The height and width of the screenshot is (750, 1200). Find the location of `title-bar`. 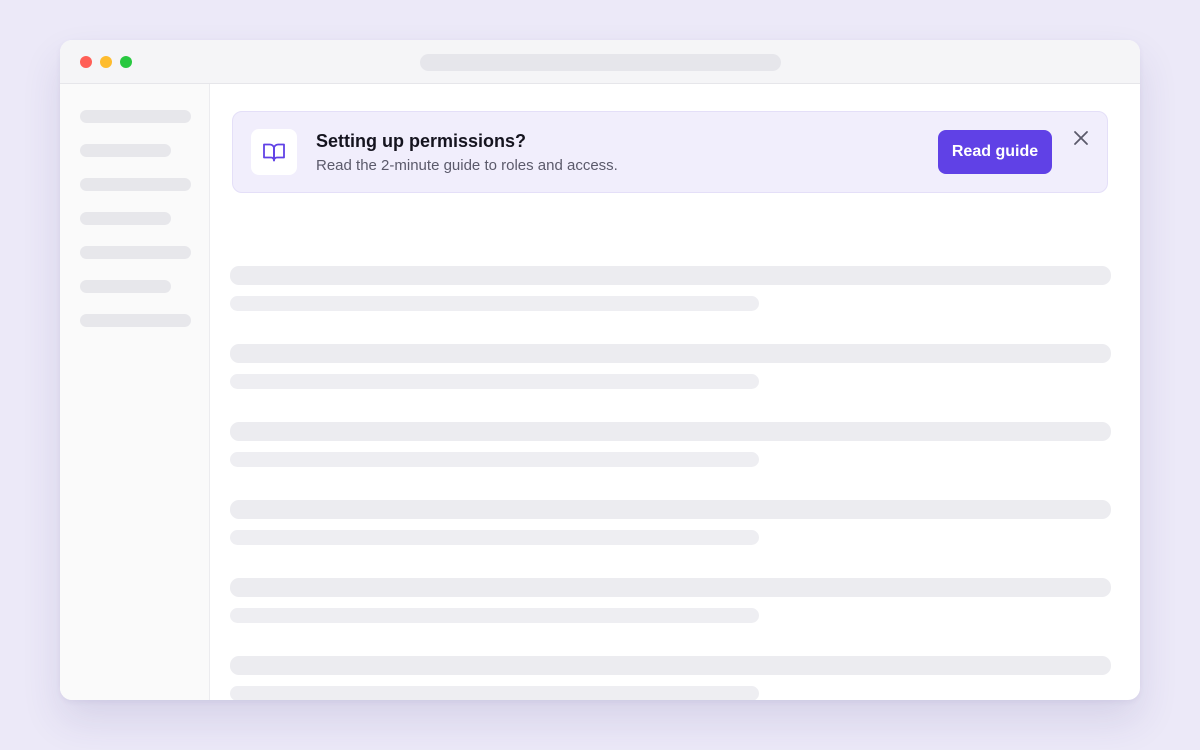

title-bar is located at coordinates (600, 62).